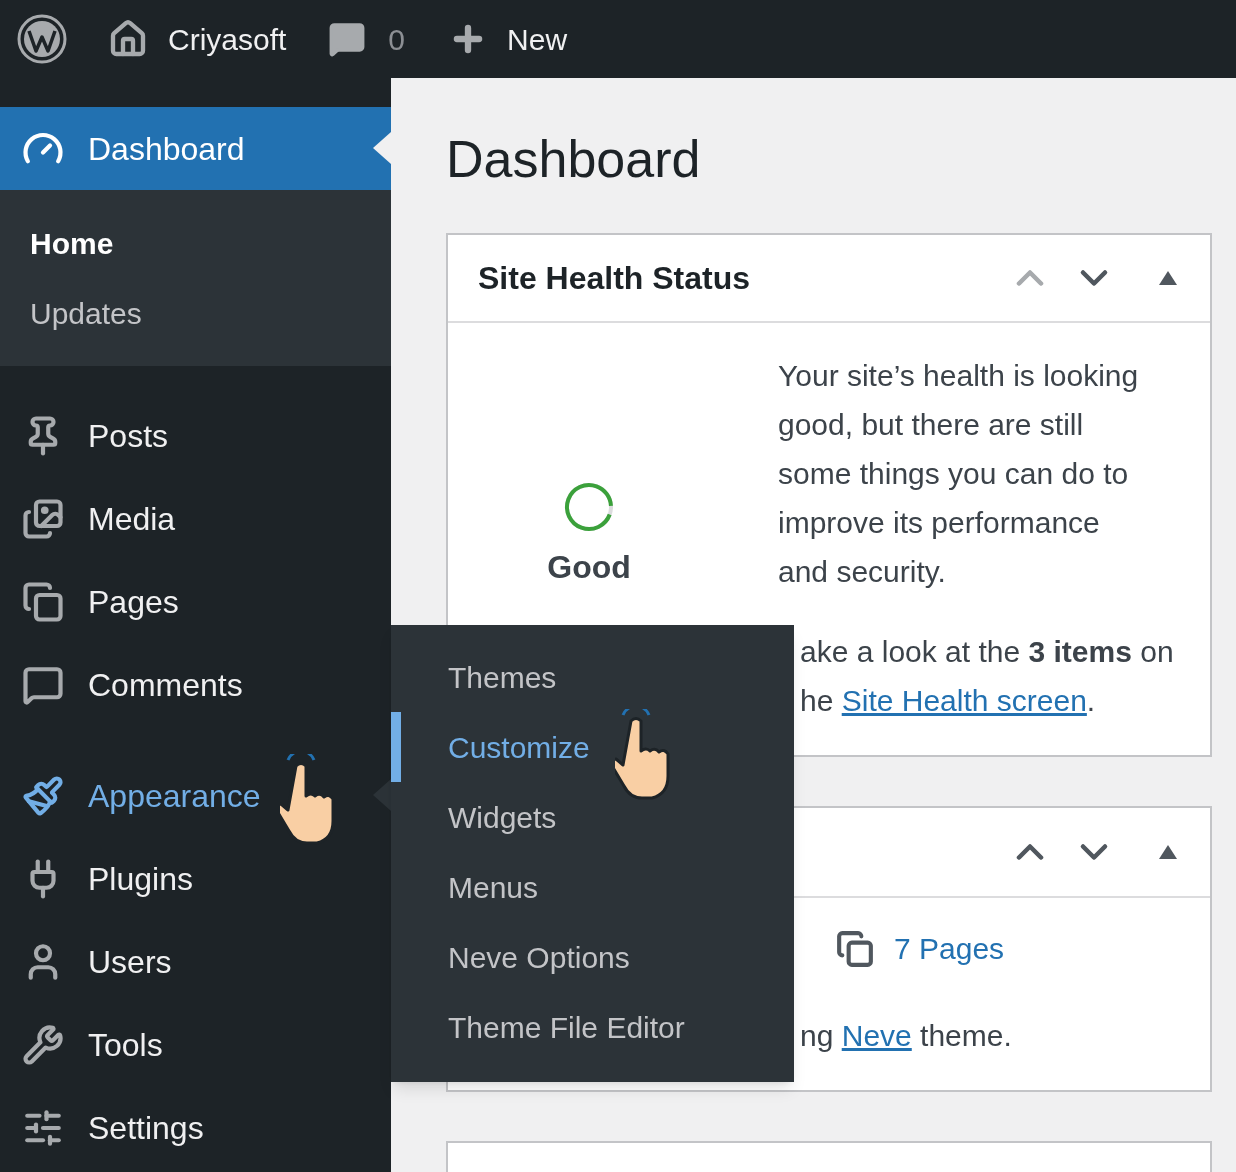  What do you see at coordinates (347, 39) in the screenshot?
I see `comment-icon` at bounding box center [347, 39].